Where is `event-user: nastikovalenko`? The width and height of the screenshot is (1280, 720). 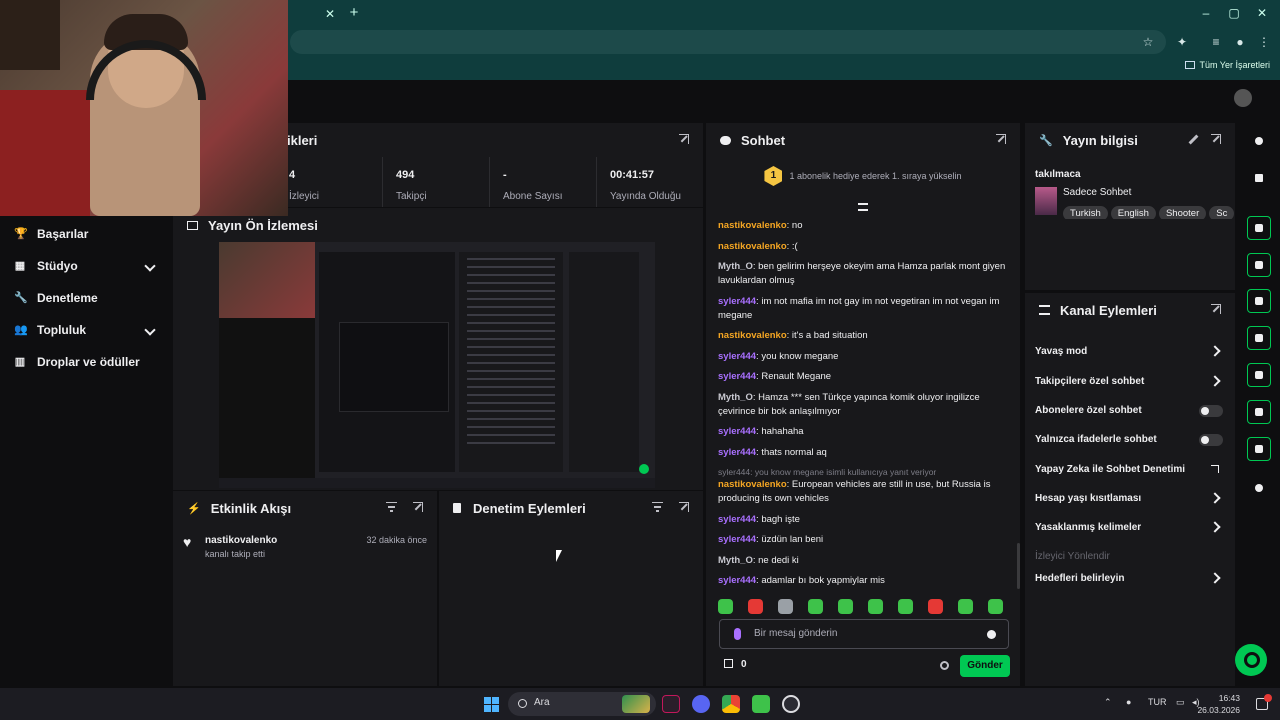 event-user: nastikovalenko is located at coordinates (241, 540).